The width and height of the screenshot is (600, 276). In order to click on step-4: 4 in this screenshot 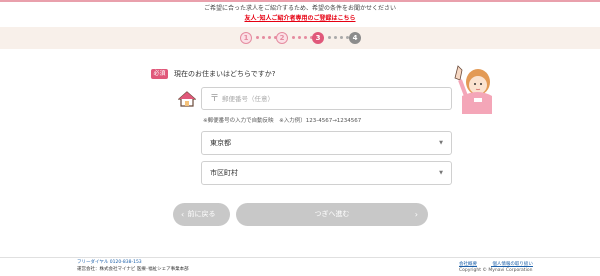, I will do `click(355, 38)`.